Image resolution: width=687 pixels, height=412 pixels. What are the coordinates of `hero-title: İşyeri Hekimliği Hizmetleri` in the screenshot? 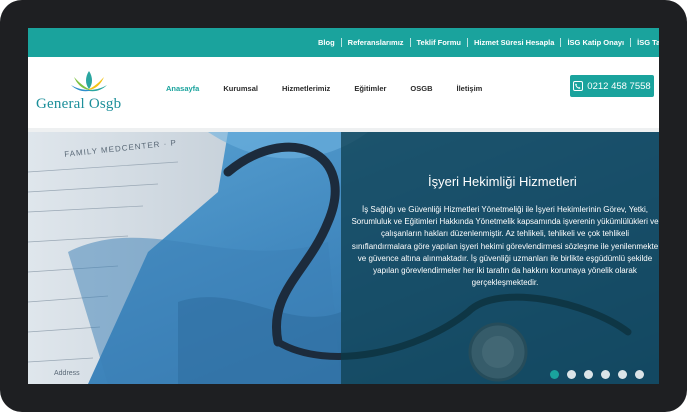 It's located at (502, 181).